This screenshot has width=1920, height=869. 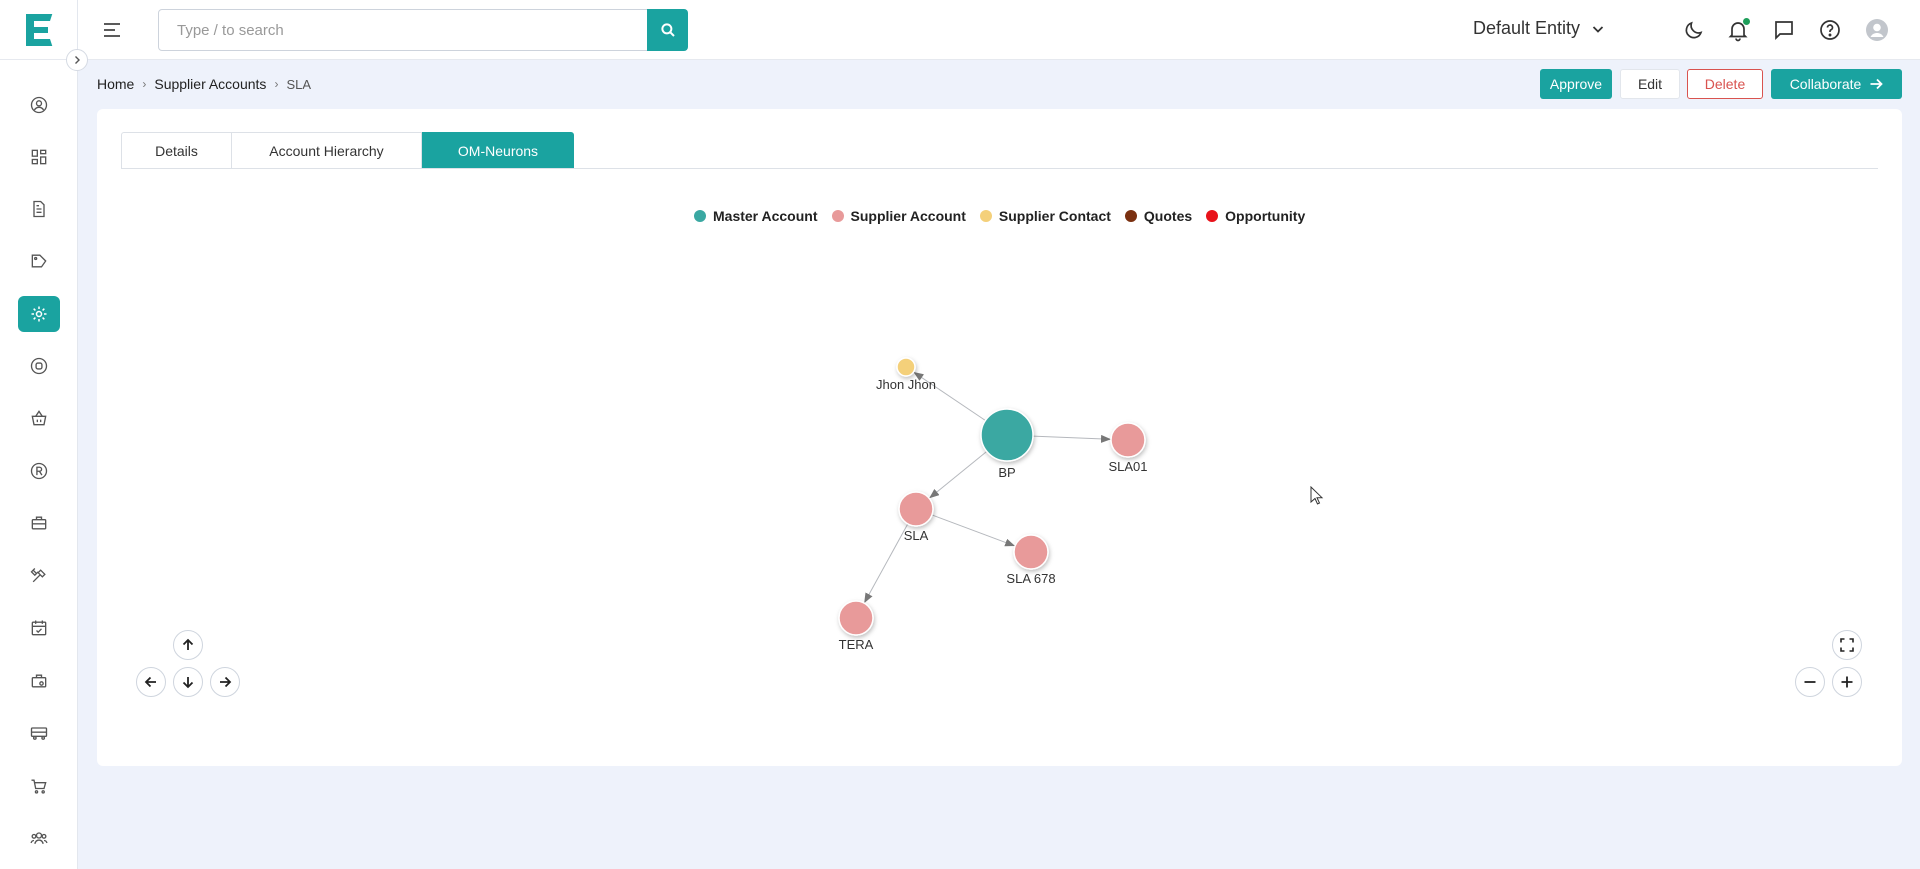 What do you see at coordinates (1576, 84) in the screenshot?
I see `approve-button: Approve` at bounding box center [1576, 84].